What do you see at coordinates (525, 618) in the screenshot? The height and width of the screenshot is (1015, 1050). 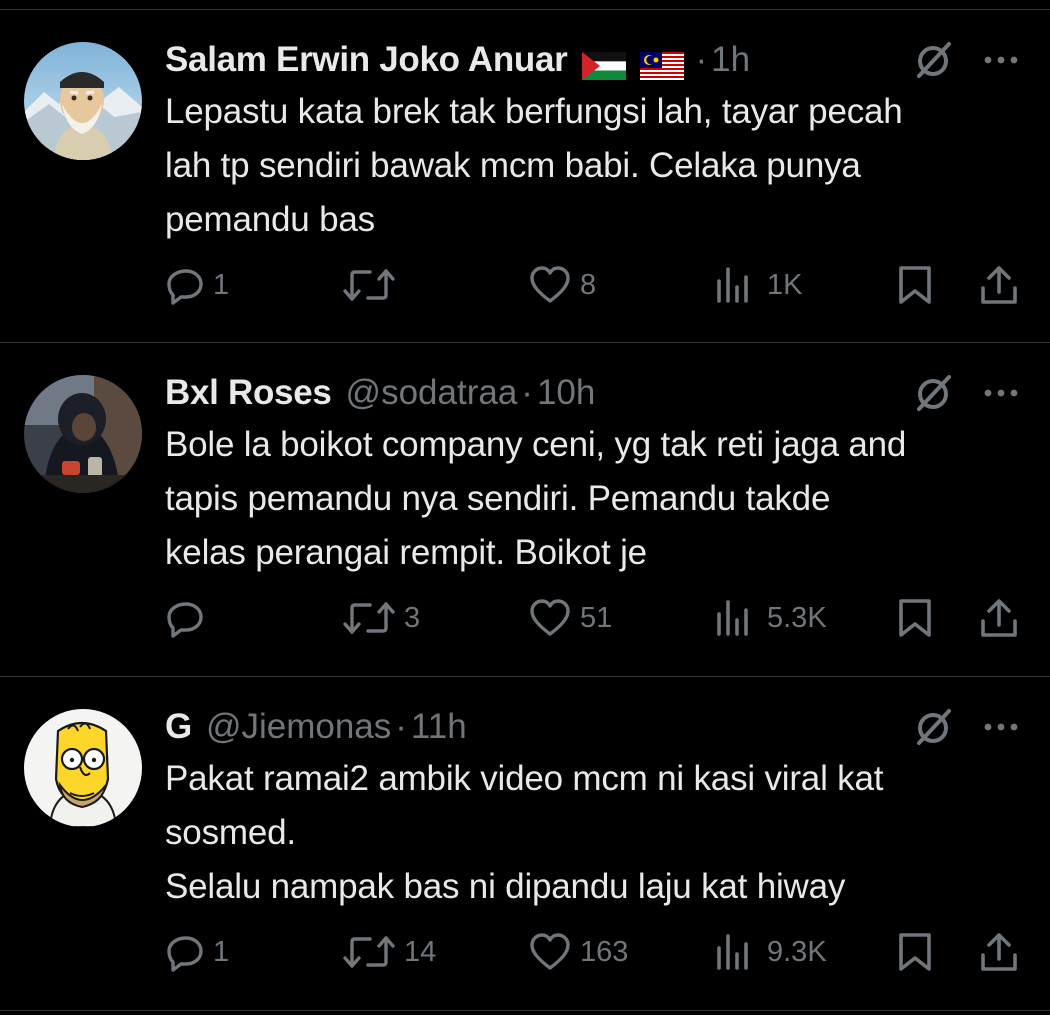 I see `action-bar: 3 51 5.3K` at bounding box center [525, 618].